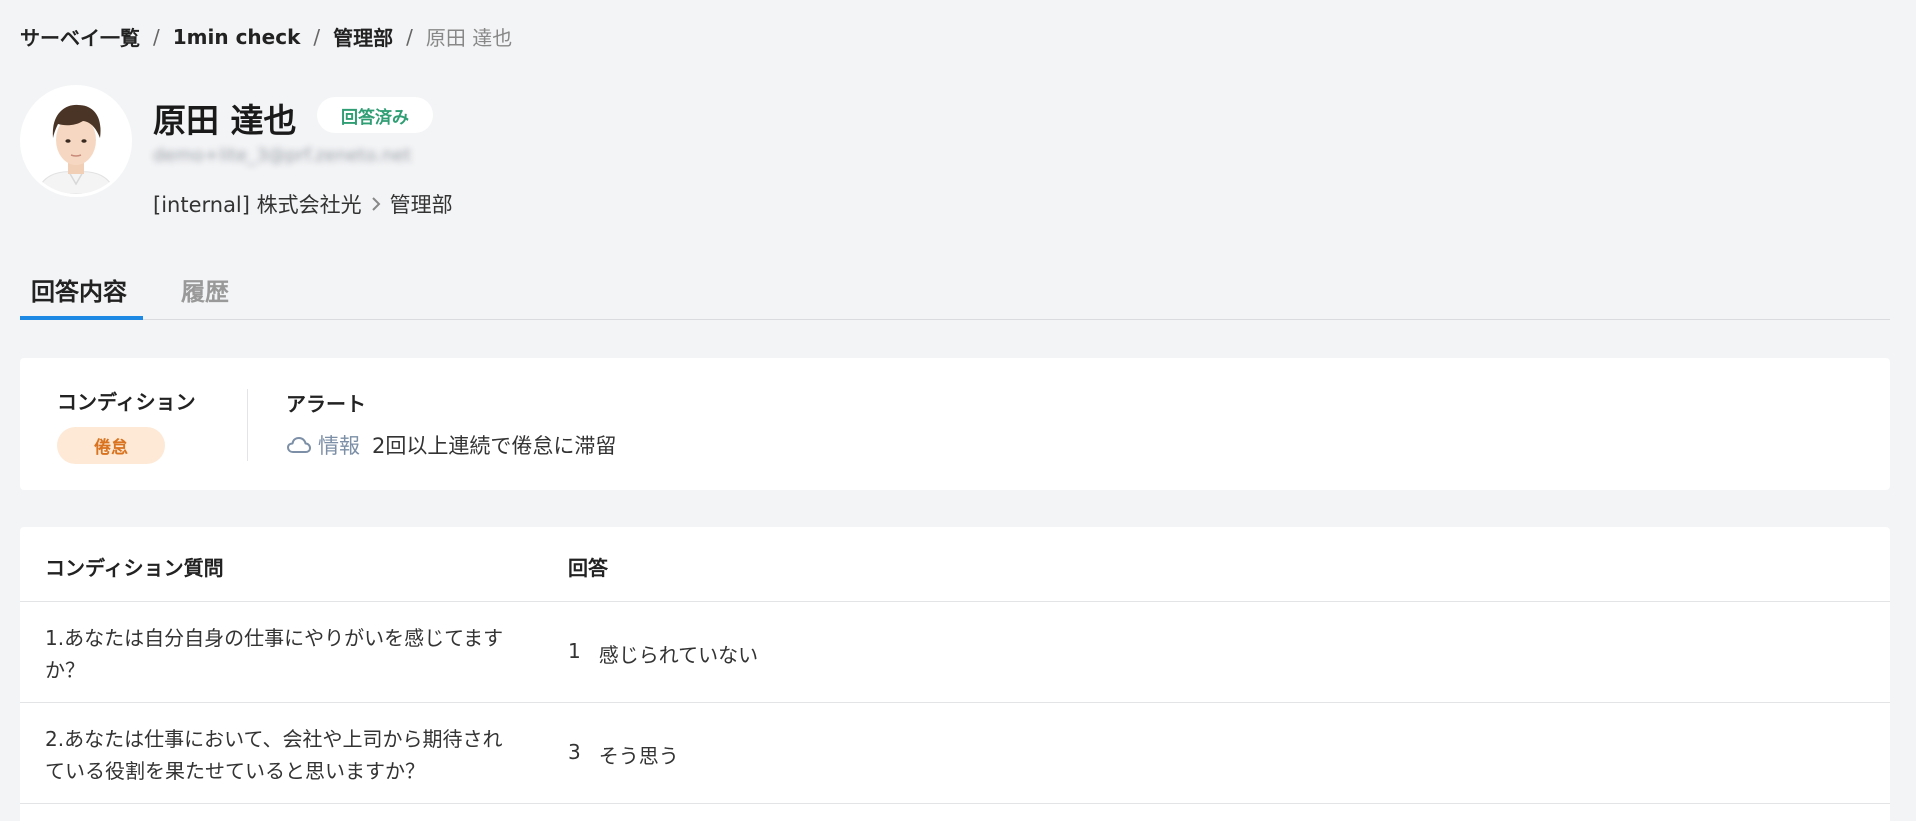 The width and height of the screenshot is (1916, 821). Describe the element at coordinates (375, 115) in the screenshot. I see `status-badge: 回答済み` at that location.